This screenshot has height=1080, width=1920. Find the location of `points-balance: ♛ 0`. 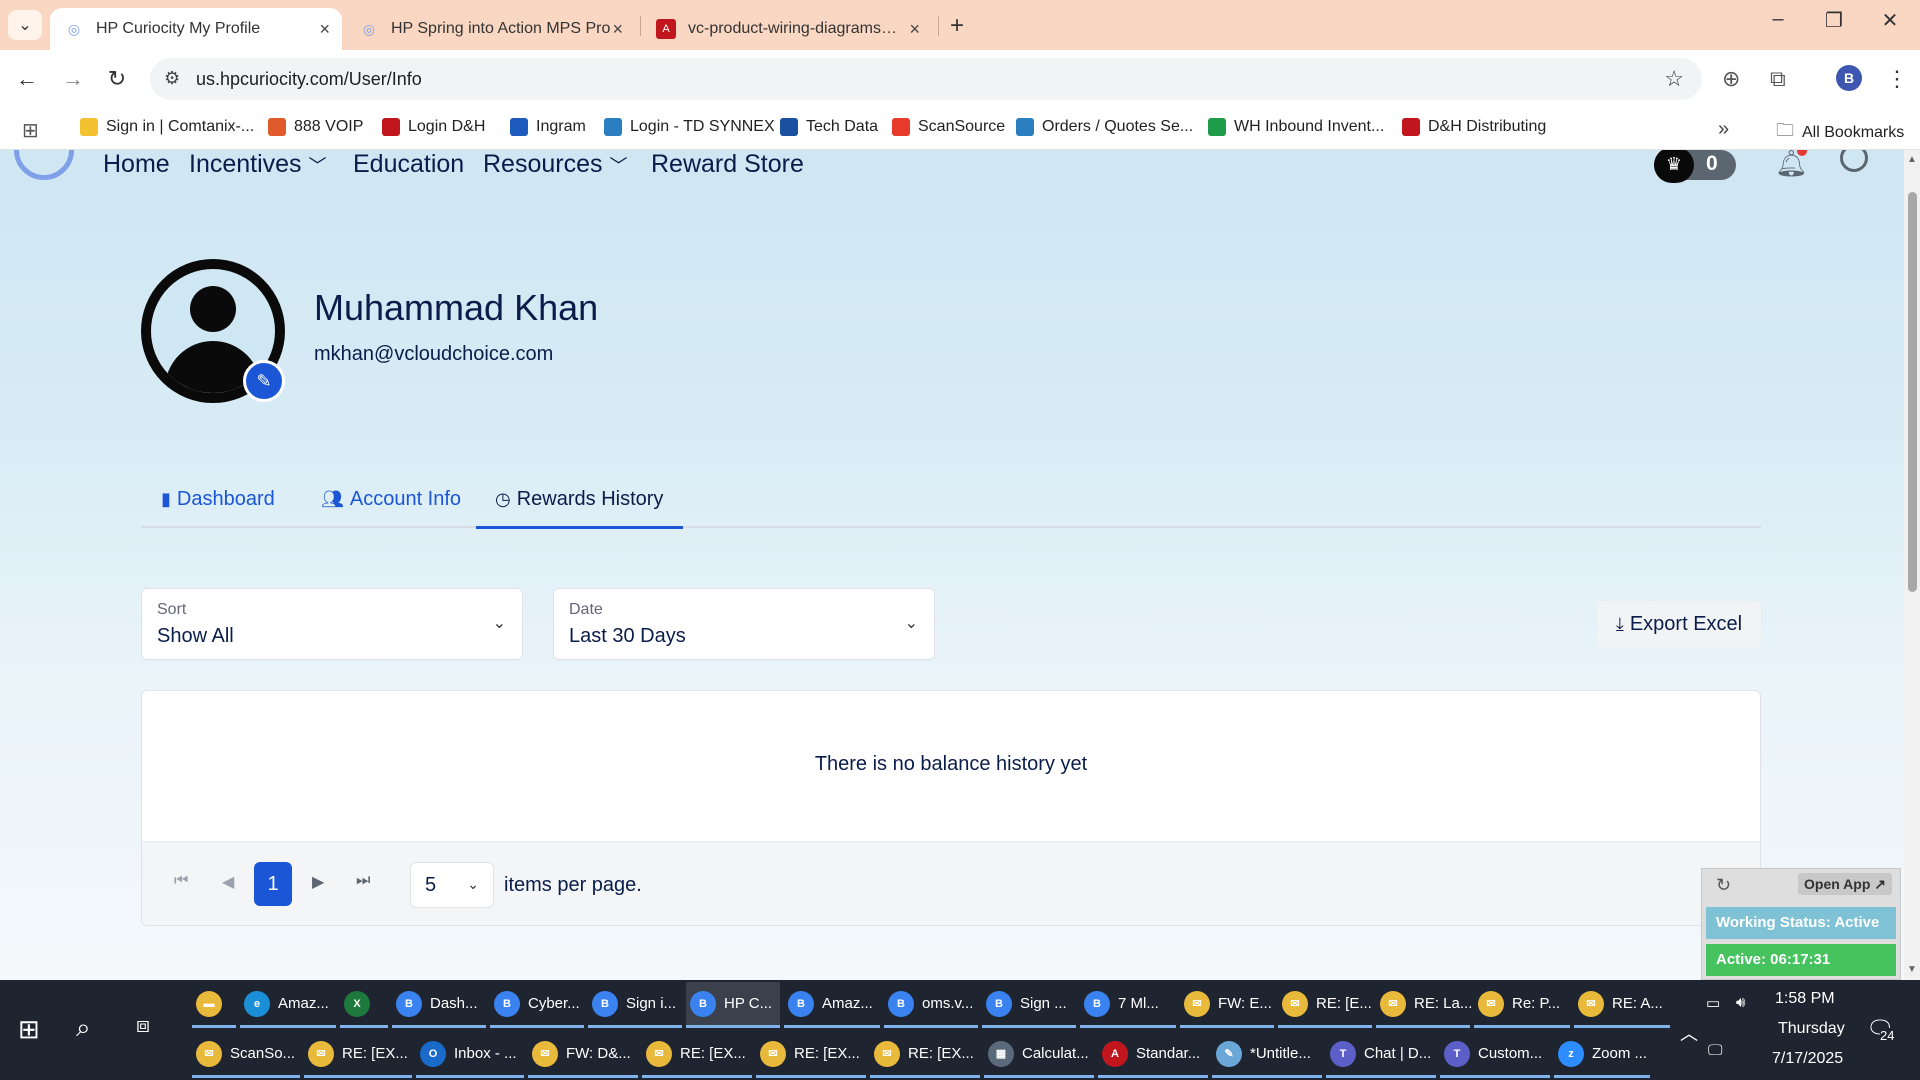

points-balance: ♛ 0 is located at coordinates (1695, 166).